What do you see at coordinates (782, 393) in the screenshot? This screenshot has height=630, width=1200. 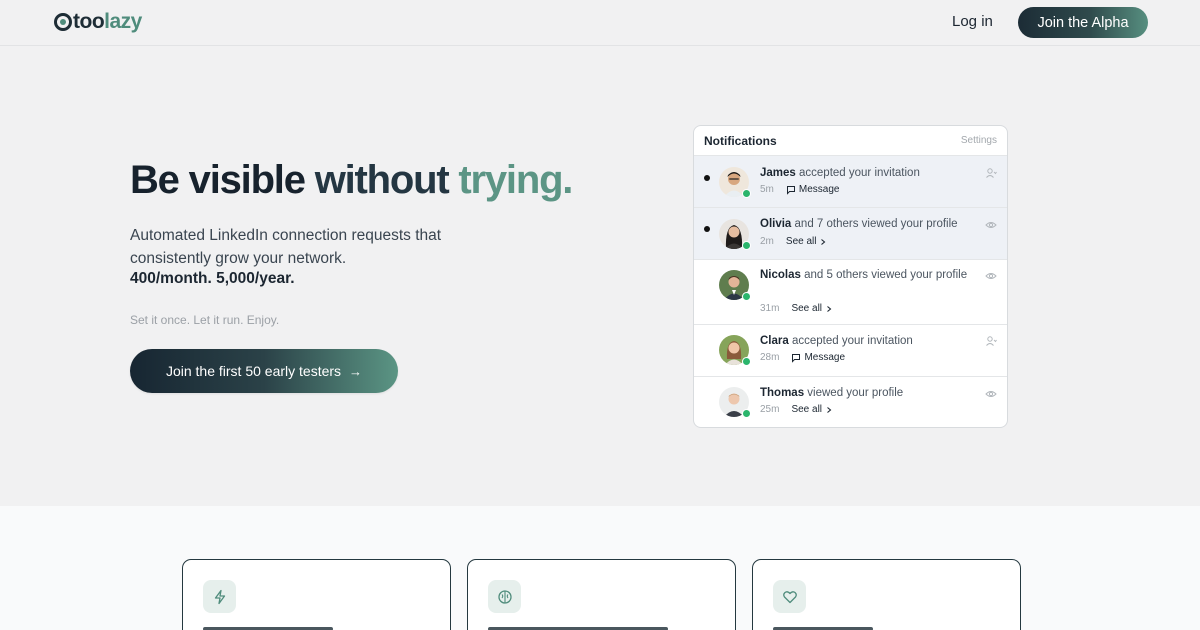 I see `notification-name: Thomas` at bounding box center [782, 393].